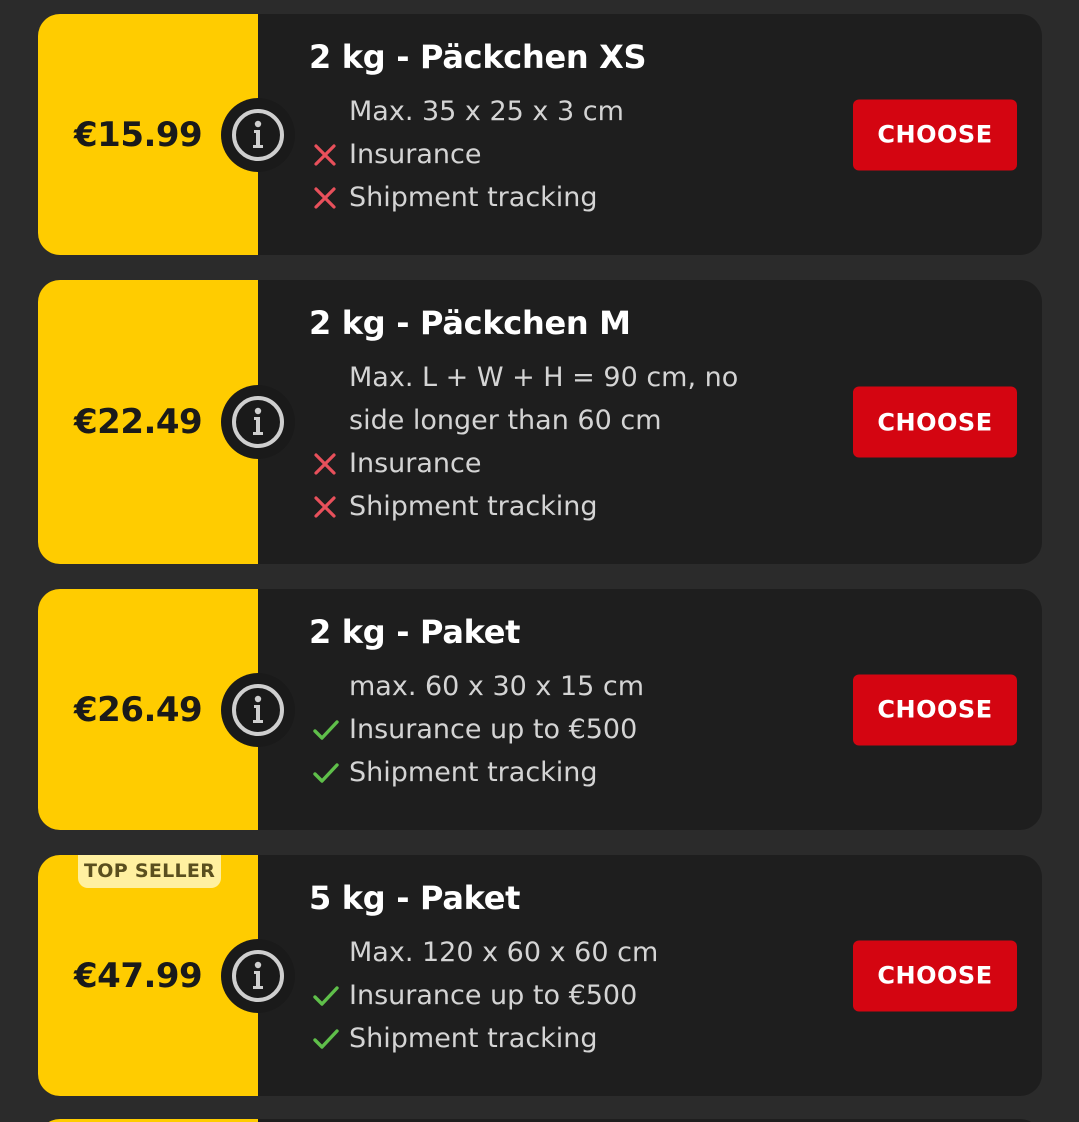  I want to click on option-title: 2 kg - Päckchen M, so click(470, 323).